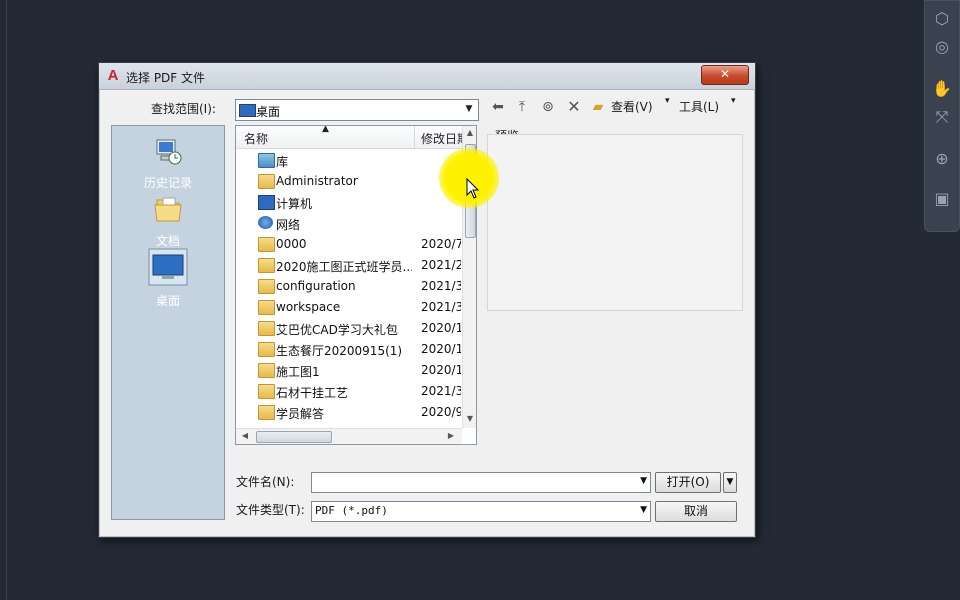 This screenshot has height=600, width=960. What do you see at coordinates (725, 75) in the screenshot?
I see `close-button: ✕` at bounding box center [725, 75].